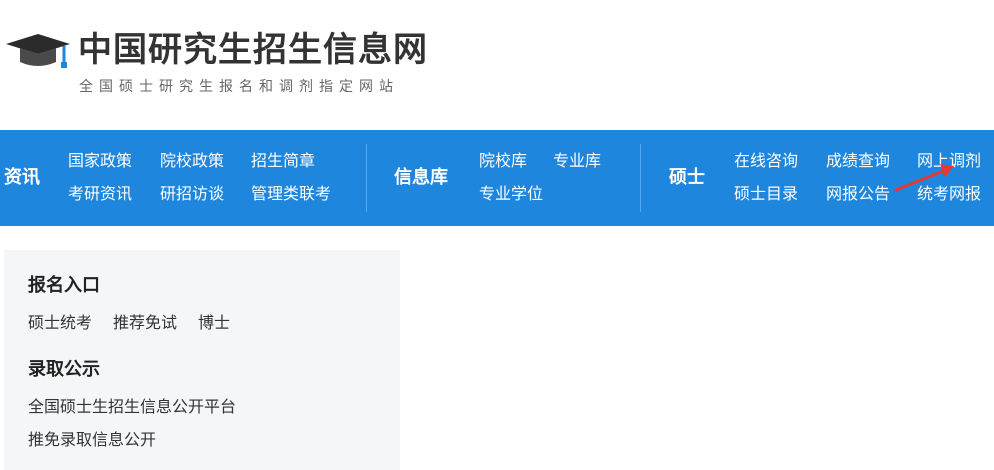  What do you see at coordinates (577, 161) in the screenshot?
I see `nav-link-major-db: 专业库` at bounding box center [577, 161].